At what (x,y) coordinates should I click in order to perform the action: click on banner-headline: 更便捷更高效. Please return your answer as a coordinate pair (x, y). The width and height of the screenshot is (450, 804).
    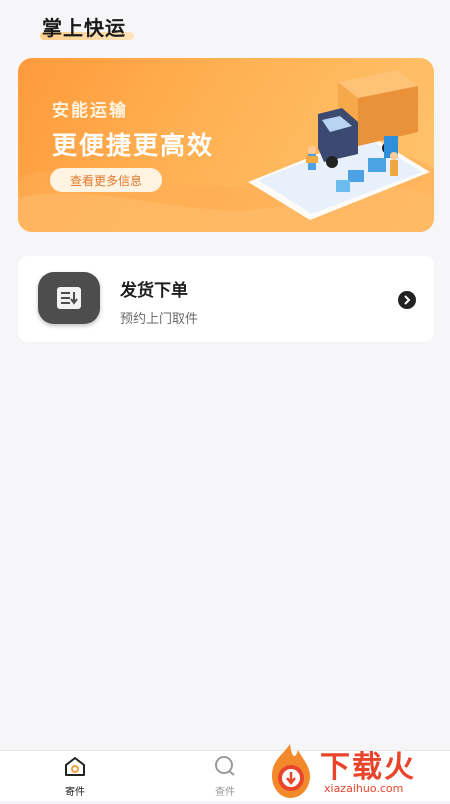
    Looking at the image, I should click on (133, 145).